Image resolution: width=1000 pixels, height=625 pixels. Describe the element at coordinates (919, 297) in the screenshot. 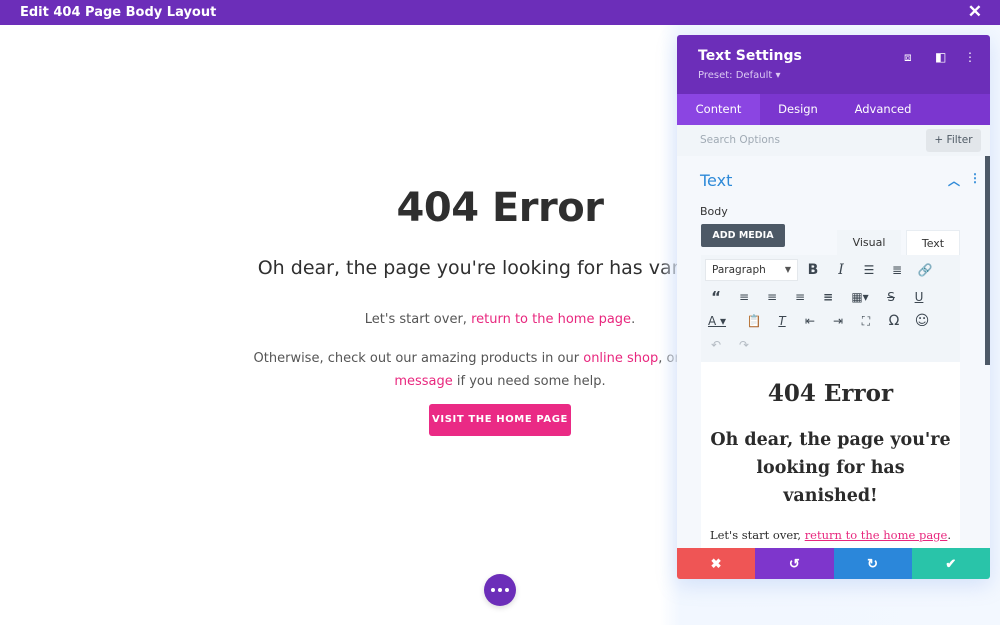

I see `underline-icon: U` at that location.